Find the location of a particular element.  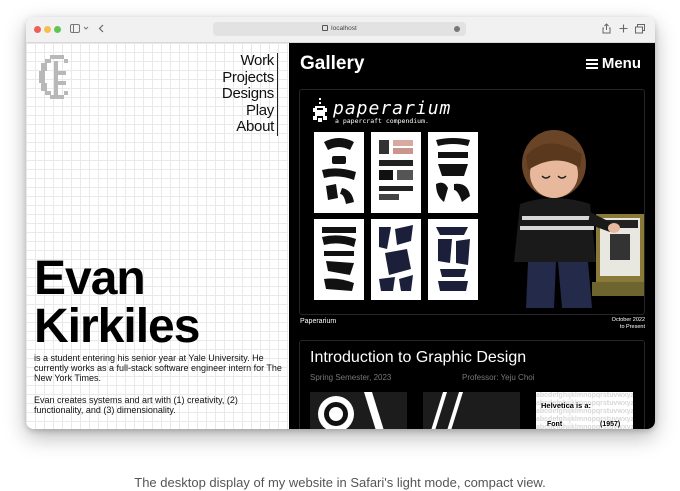

browser-toolbar: localhost is located at coordinates (340, 30).